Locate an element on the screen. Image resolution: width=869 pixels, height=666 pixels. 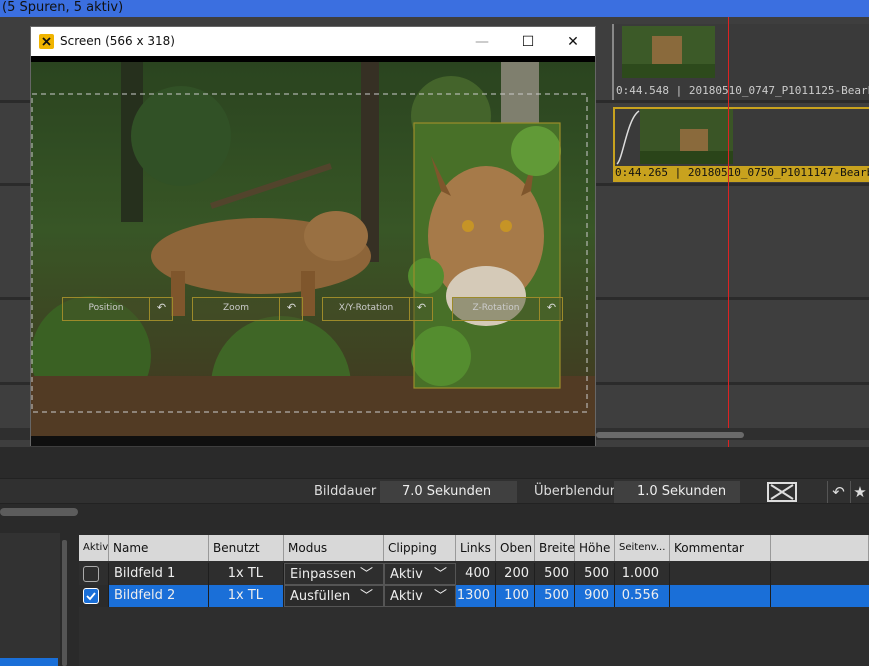
preview-titlebar: Screen (566 x 318) — ☐ ✕ is located at coordinates (313, 41).